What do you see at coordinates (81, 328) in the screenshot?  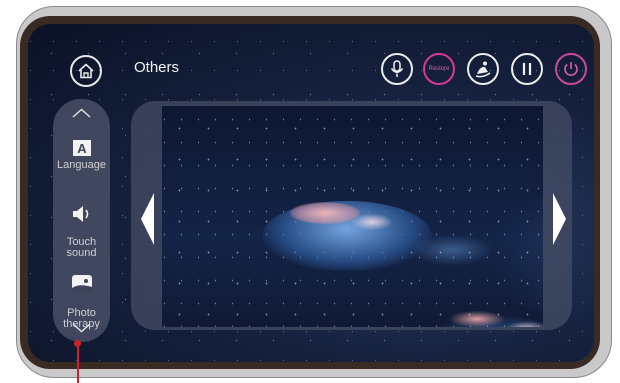 I see `chevron-down-icon` at bounding box center [81, 328].